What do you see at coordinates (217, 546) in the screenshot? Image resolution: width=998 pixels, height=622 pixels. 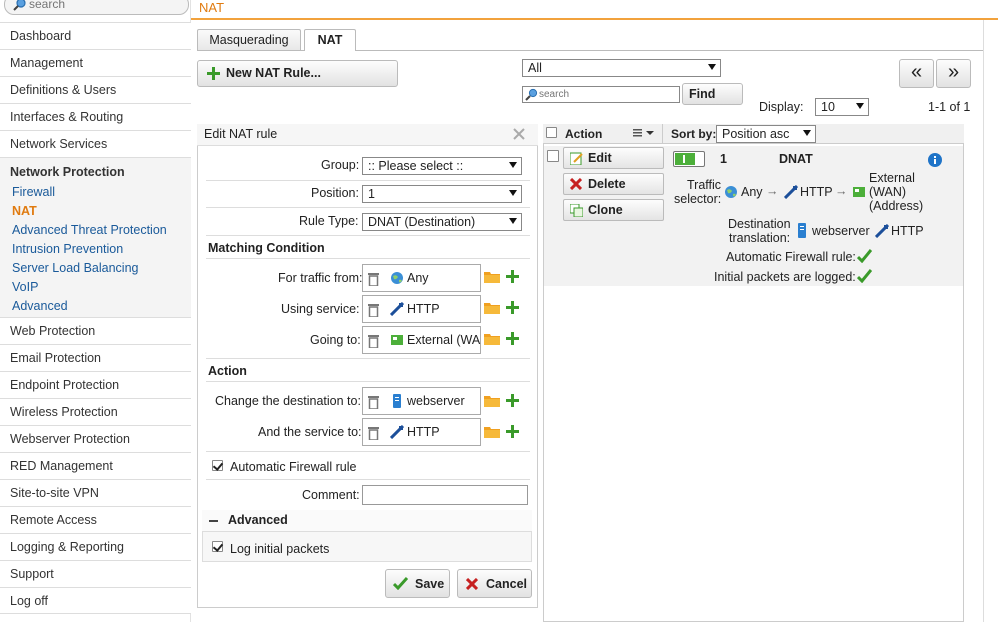 I see `log-initial-packets-checkbox` at bounding box center [217, 546].